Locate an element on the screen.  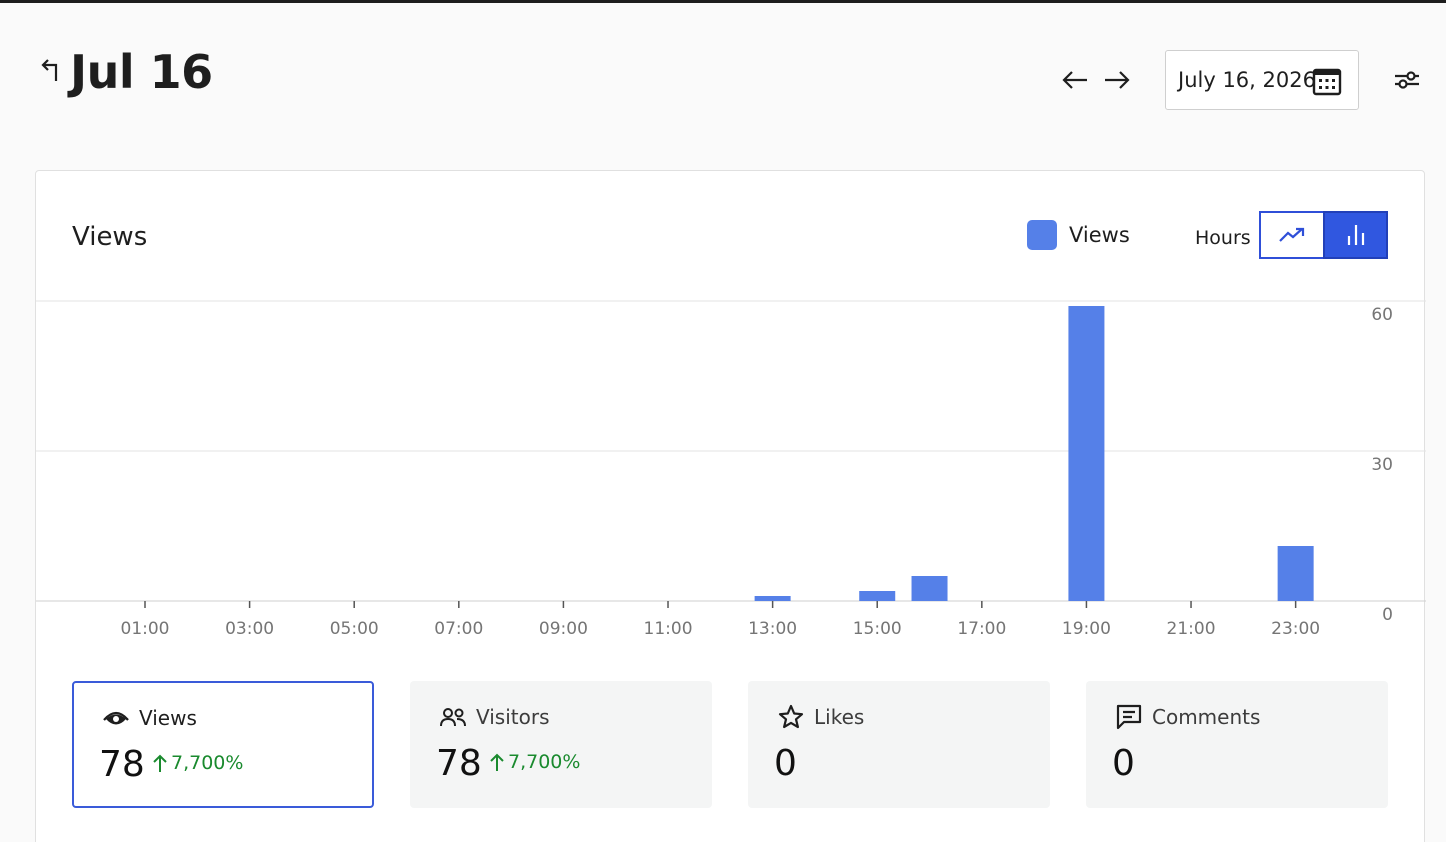
stat-head: Views is located at coordinates (149, 718).